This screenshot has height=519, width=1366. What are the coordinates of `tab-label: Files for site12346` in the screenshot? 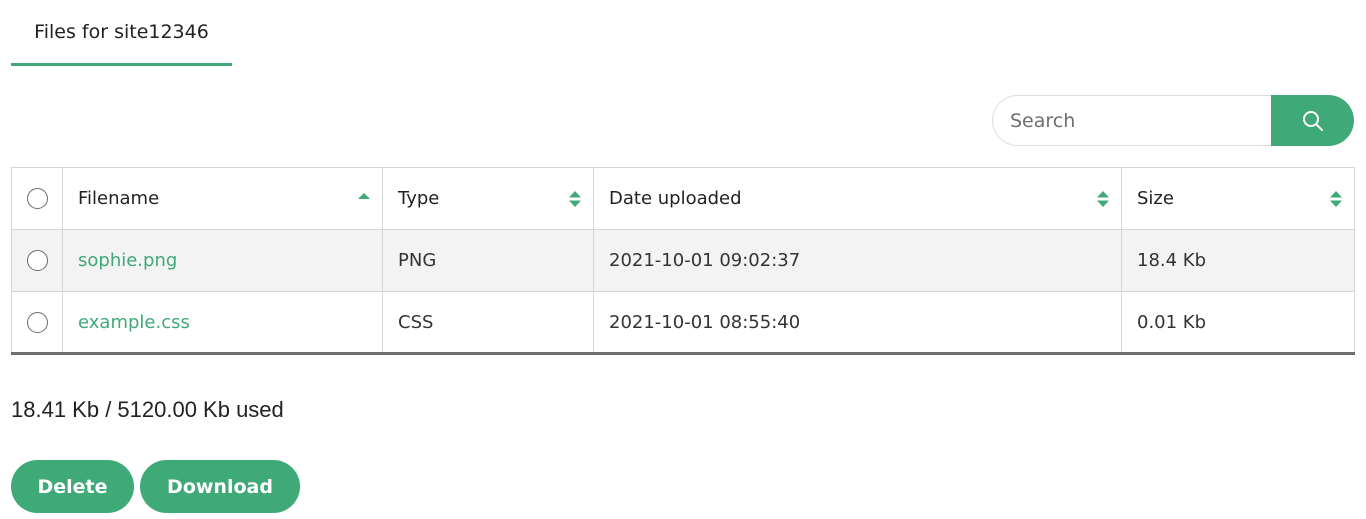 It's located at (121, 31).